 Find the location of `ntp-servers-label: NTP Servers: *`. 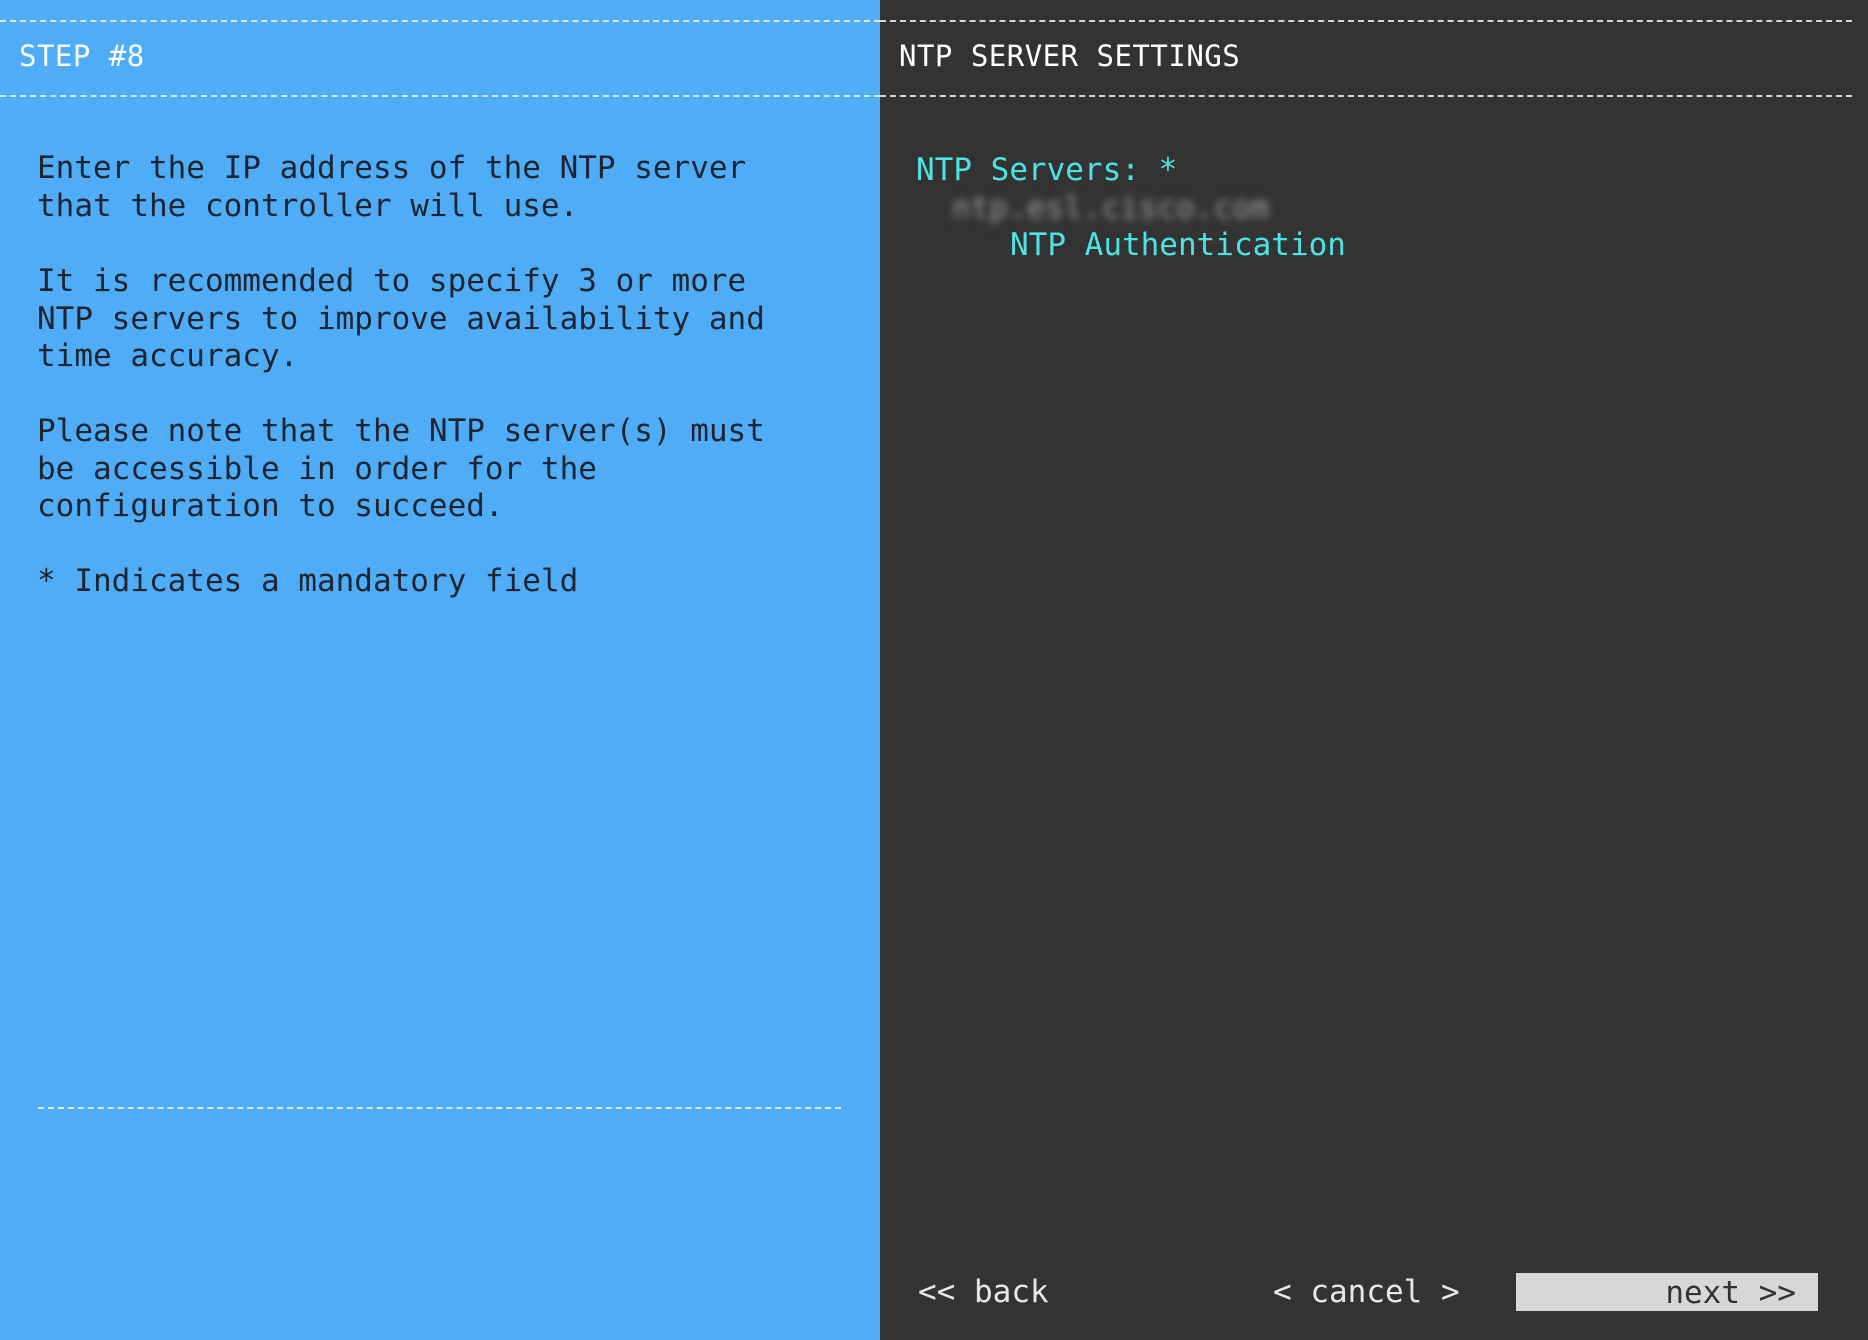

ntp-servers-label: NTP Servers: * is located at coordinates (1047, 170).